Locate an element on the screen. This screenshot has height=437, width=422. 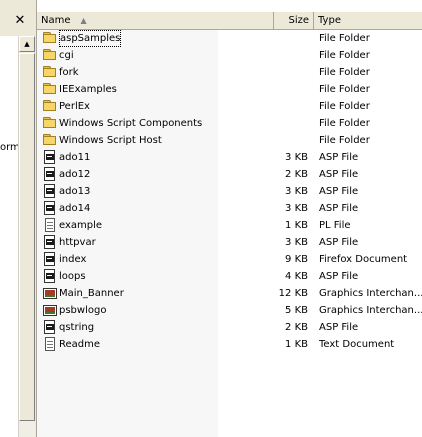
file-size: 12 KB is located at coordinates (293, 293).